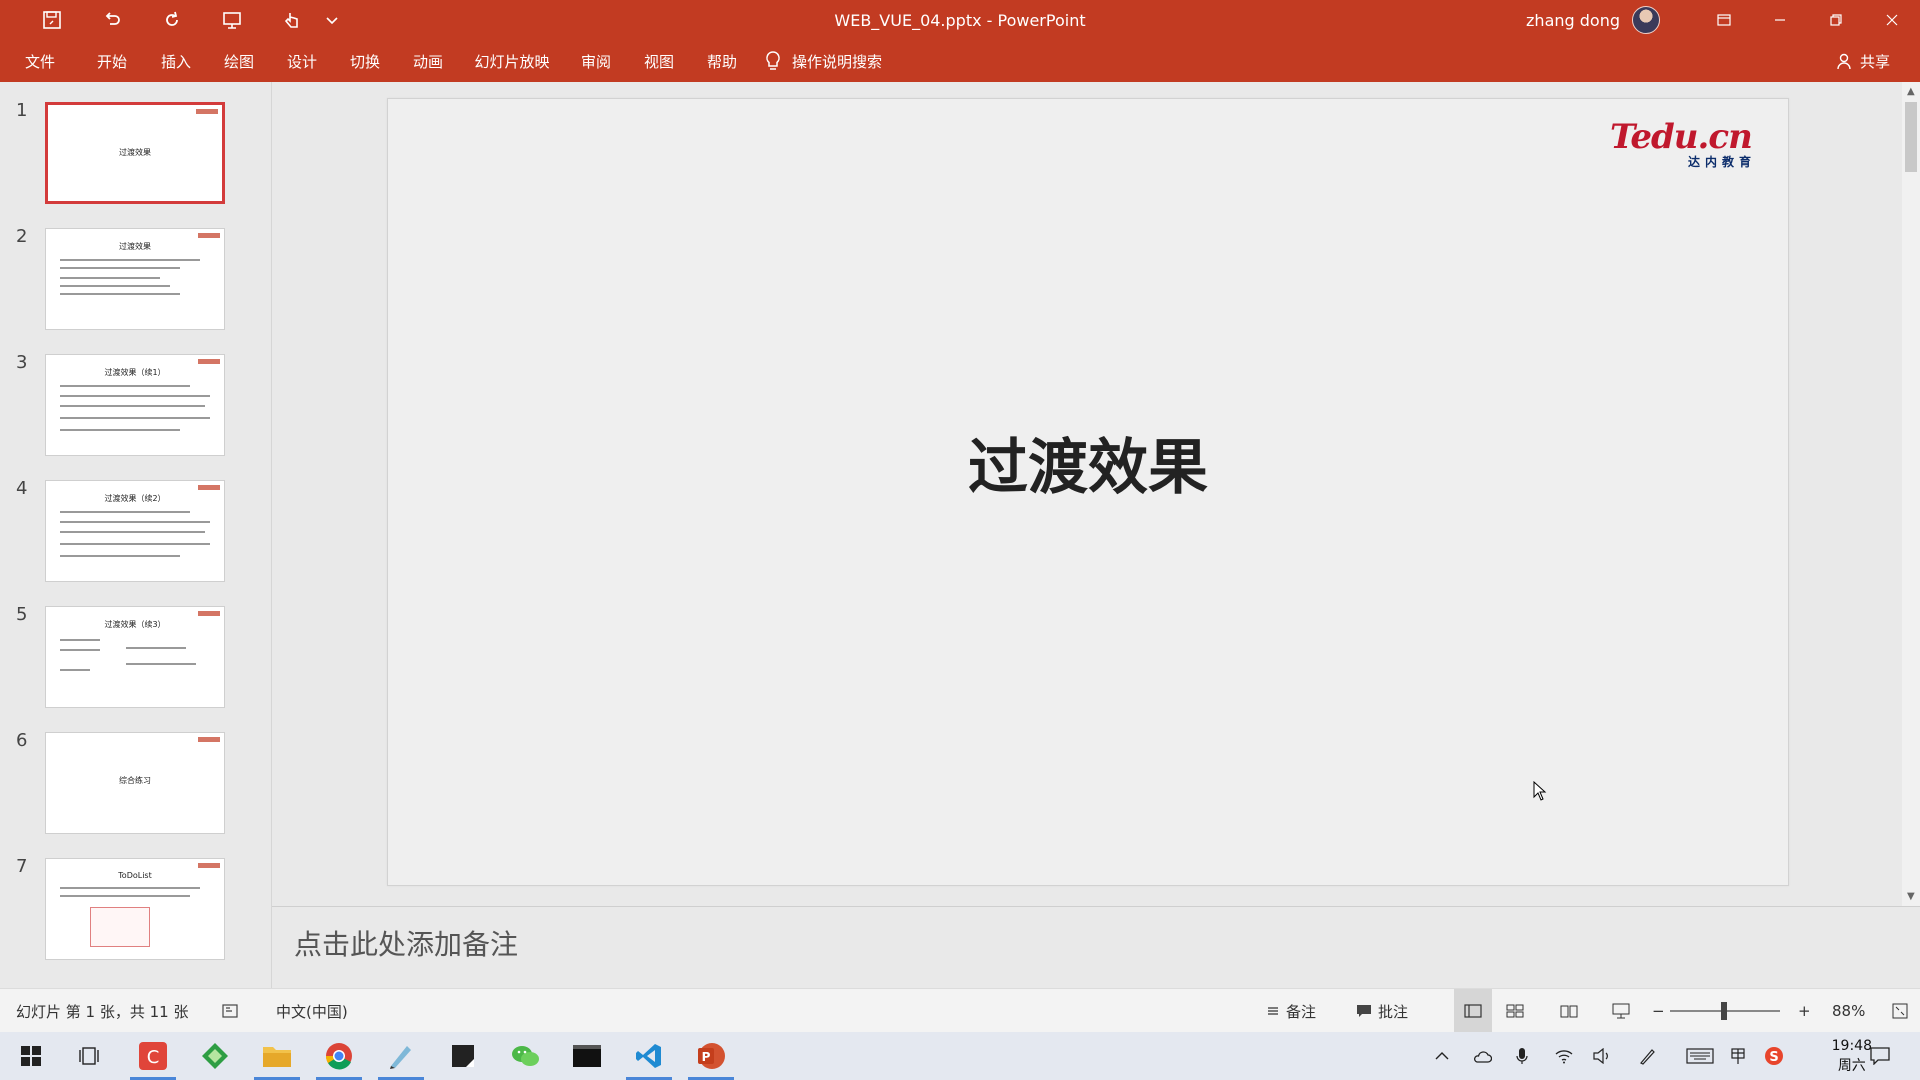 The image size is (1920, 1080). I want to click on onedrive-tray-icon, so click(1482, 1056).